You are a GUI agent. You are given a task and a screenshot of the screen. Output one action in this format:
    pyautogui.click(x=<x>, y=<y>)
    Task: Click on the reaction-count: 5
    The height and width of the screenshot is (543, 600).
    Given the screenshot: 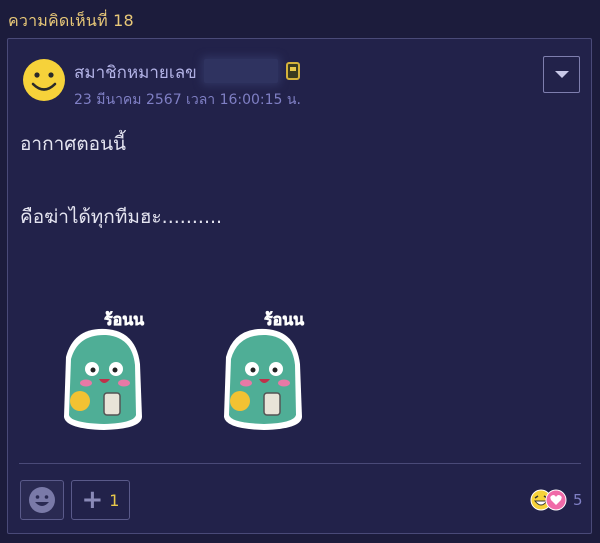 What is the action you would take?
    pyautogui.click(x=578, y=500)
    